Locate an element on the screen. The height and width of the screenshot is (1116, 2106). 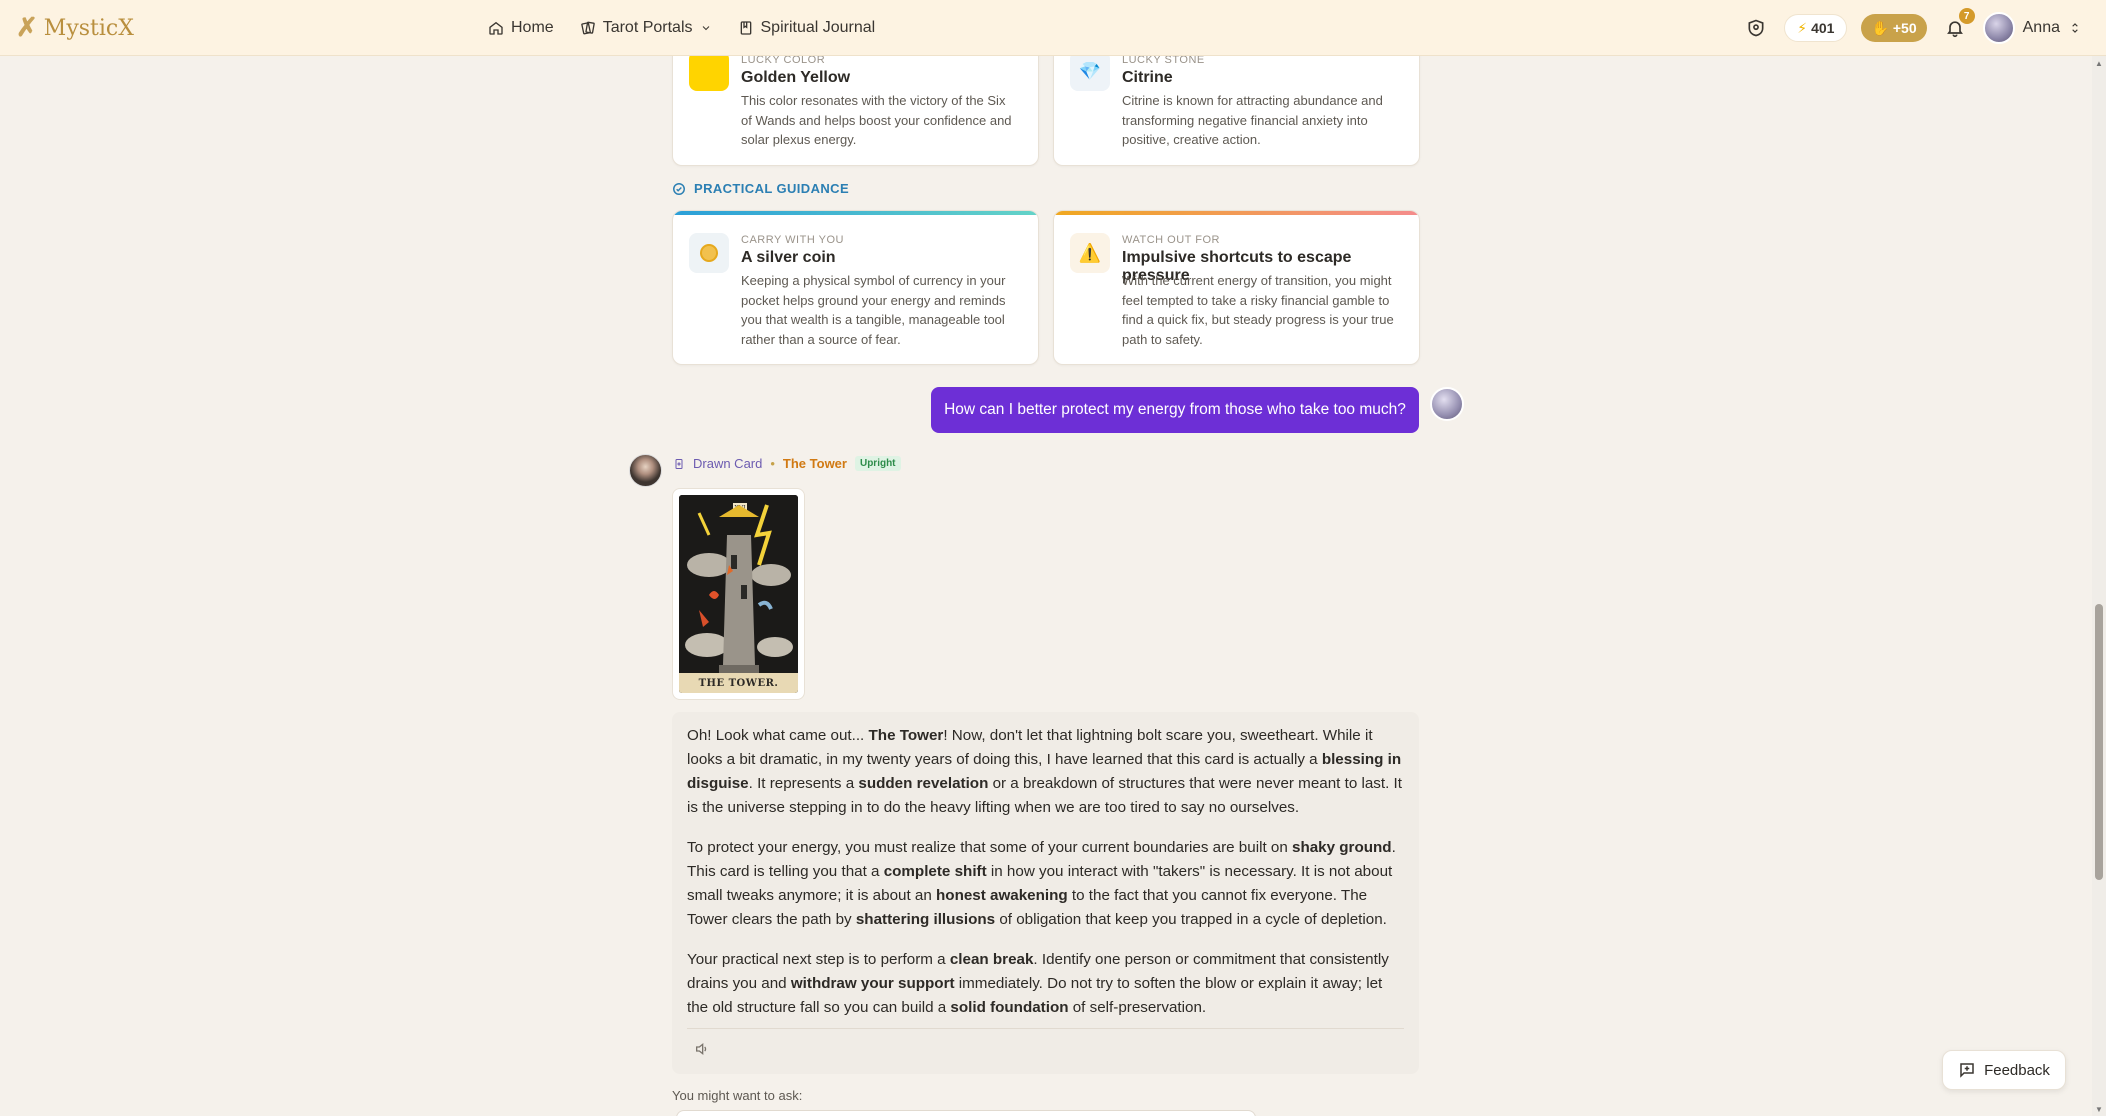
body-text: Your practical next step is to perform a is located at coordinates (818, 959).